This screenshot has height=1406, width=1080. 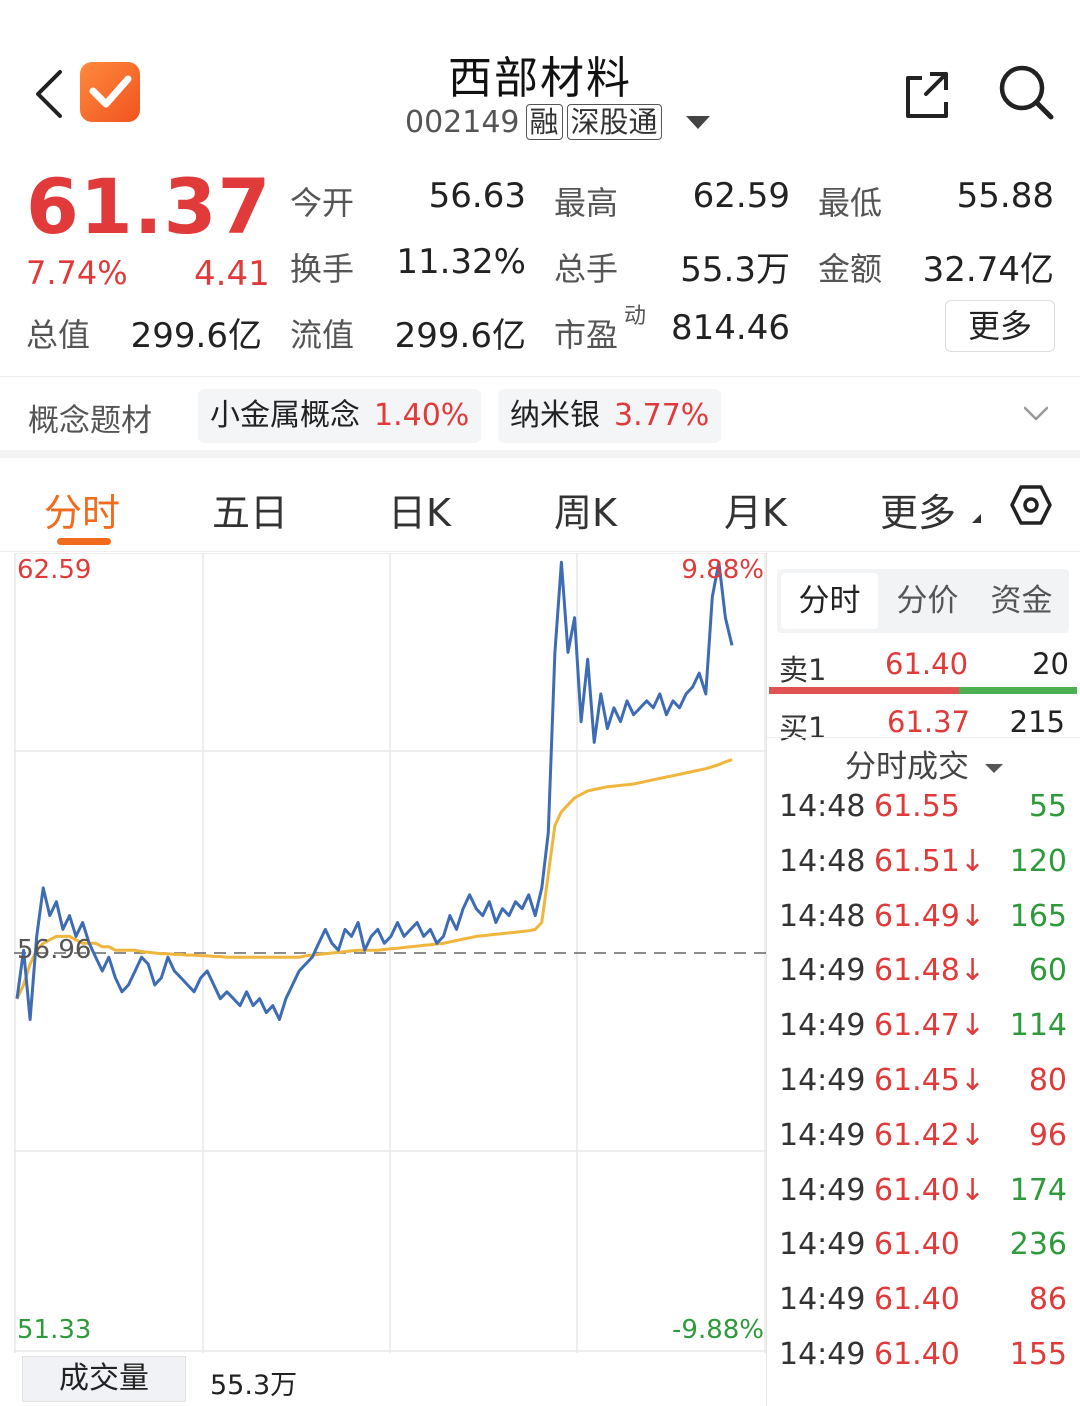 I want to click on panel-tab-capital: 资金, so click(x=1021, y=601).